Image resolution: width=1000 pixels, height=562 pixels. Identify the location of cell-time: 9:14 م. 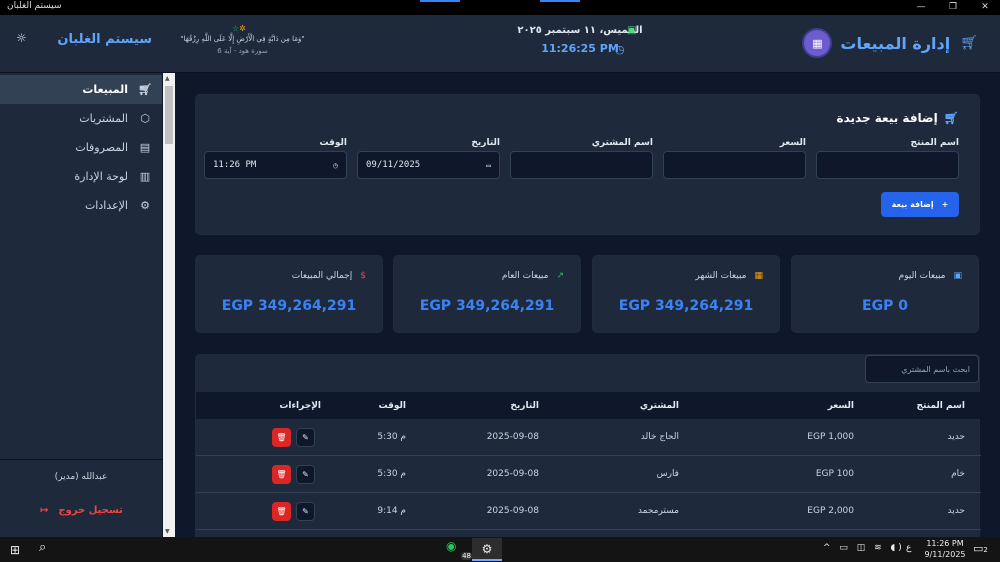
(391, 511).